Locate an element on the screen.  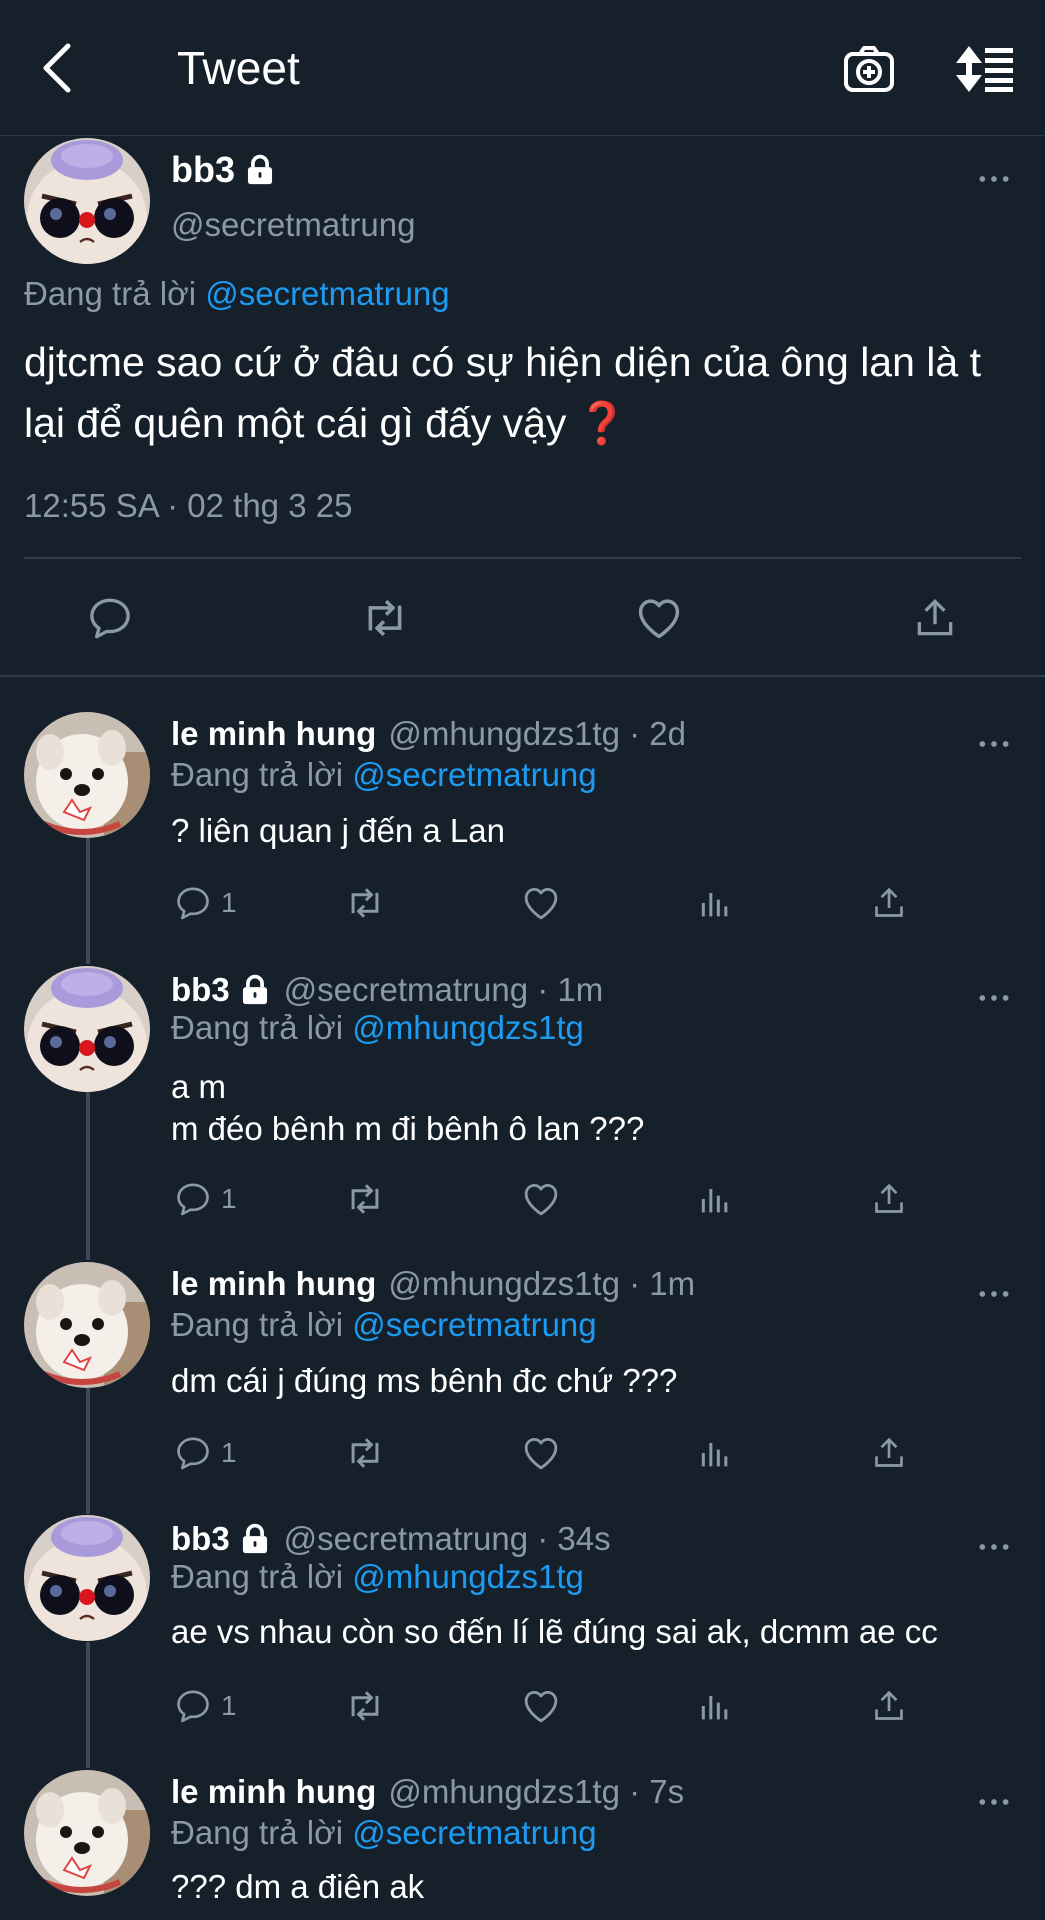
reply-header: le minh hung @mhungdzs1tg · 2d is located at coordinates (428, 734).